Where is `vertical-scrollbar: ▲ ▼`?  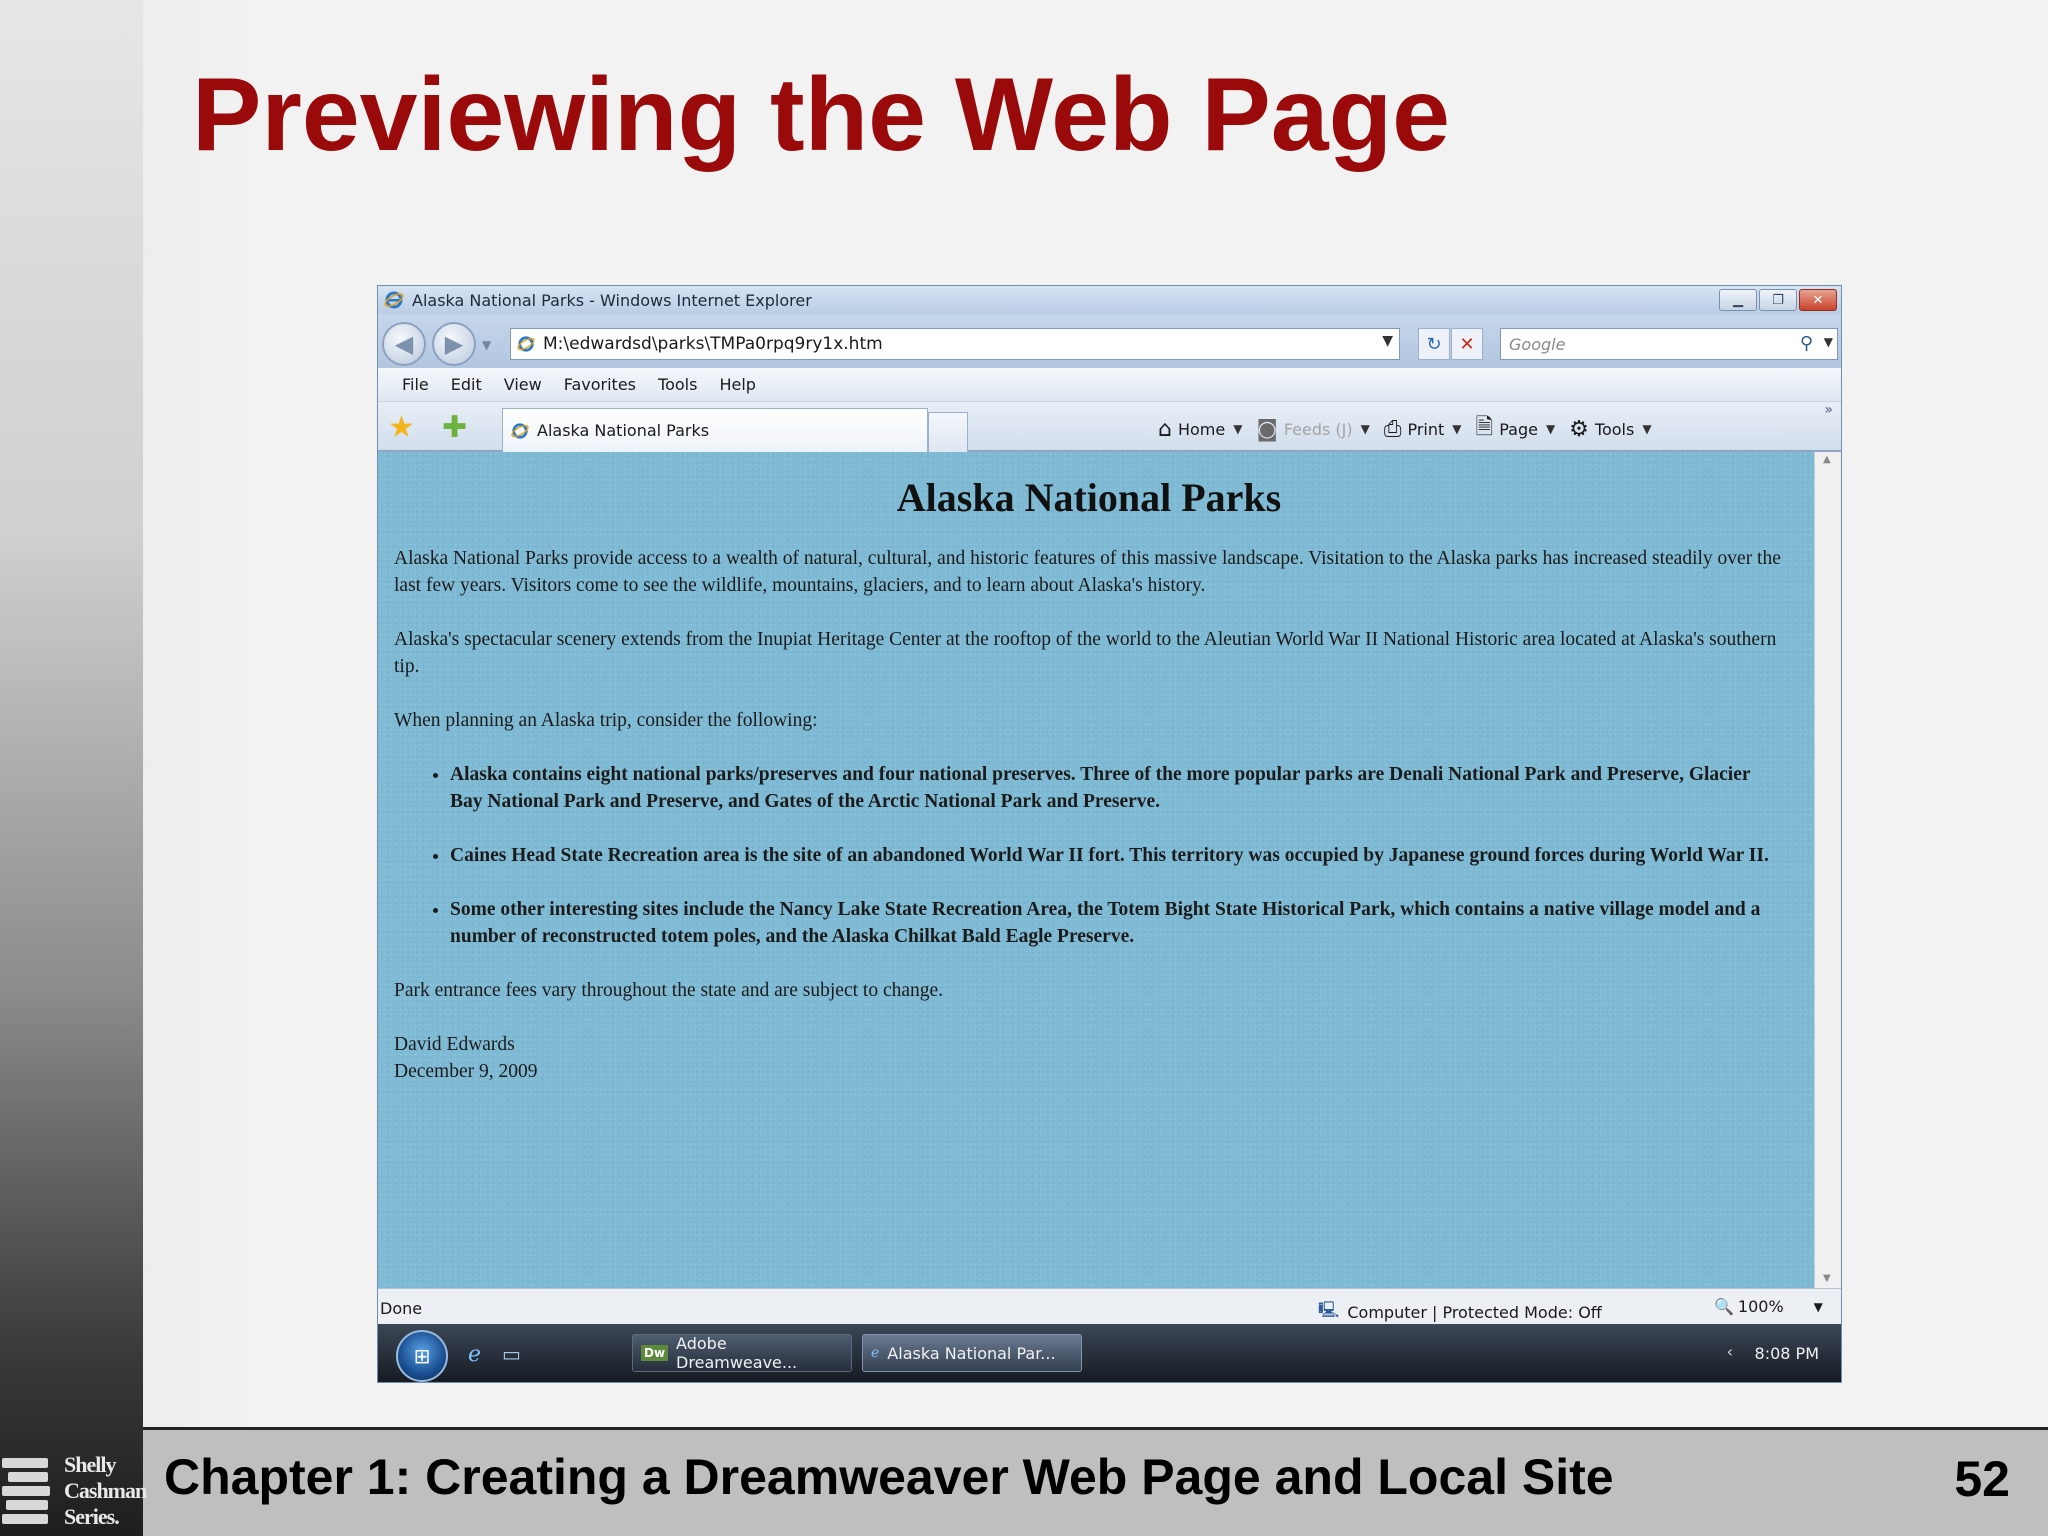
vertical-scrollbar: ▲ ▼ is located at coordinates (1827, 870).